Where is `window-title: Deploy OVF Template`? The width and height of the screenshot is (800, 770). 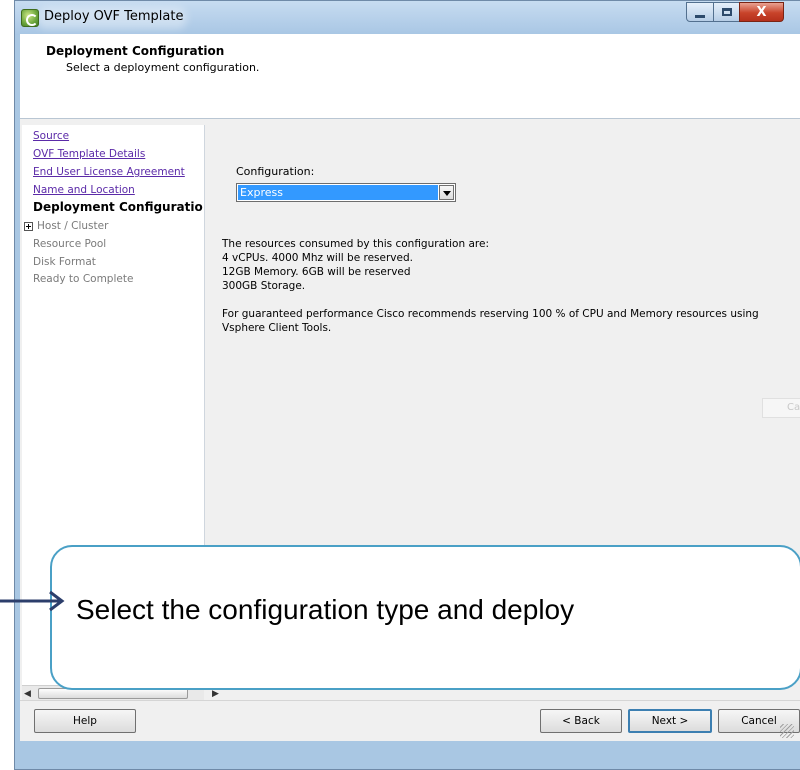
window-title: Deploy OVF Template is located at coordinates (114, 16).